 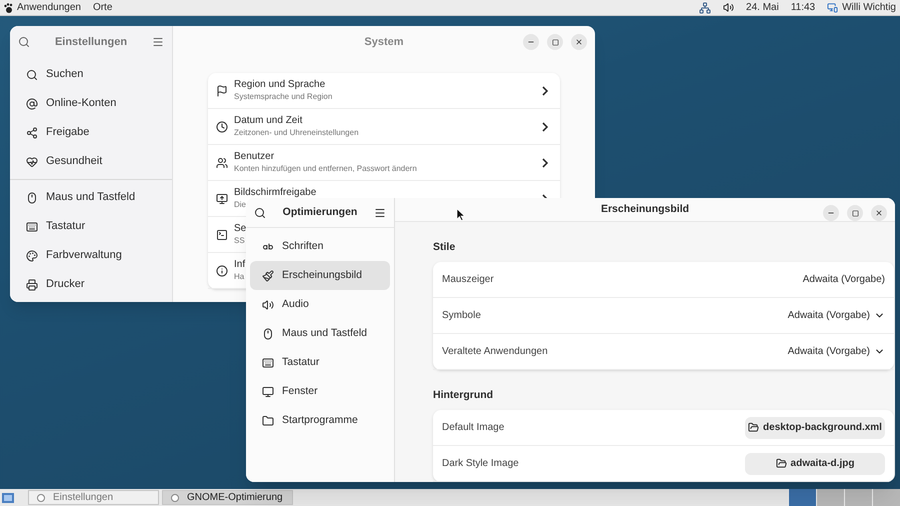 I want to click on desktop-icon, so click(x=8, y=497).